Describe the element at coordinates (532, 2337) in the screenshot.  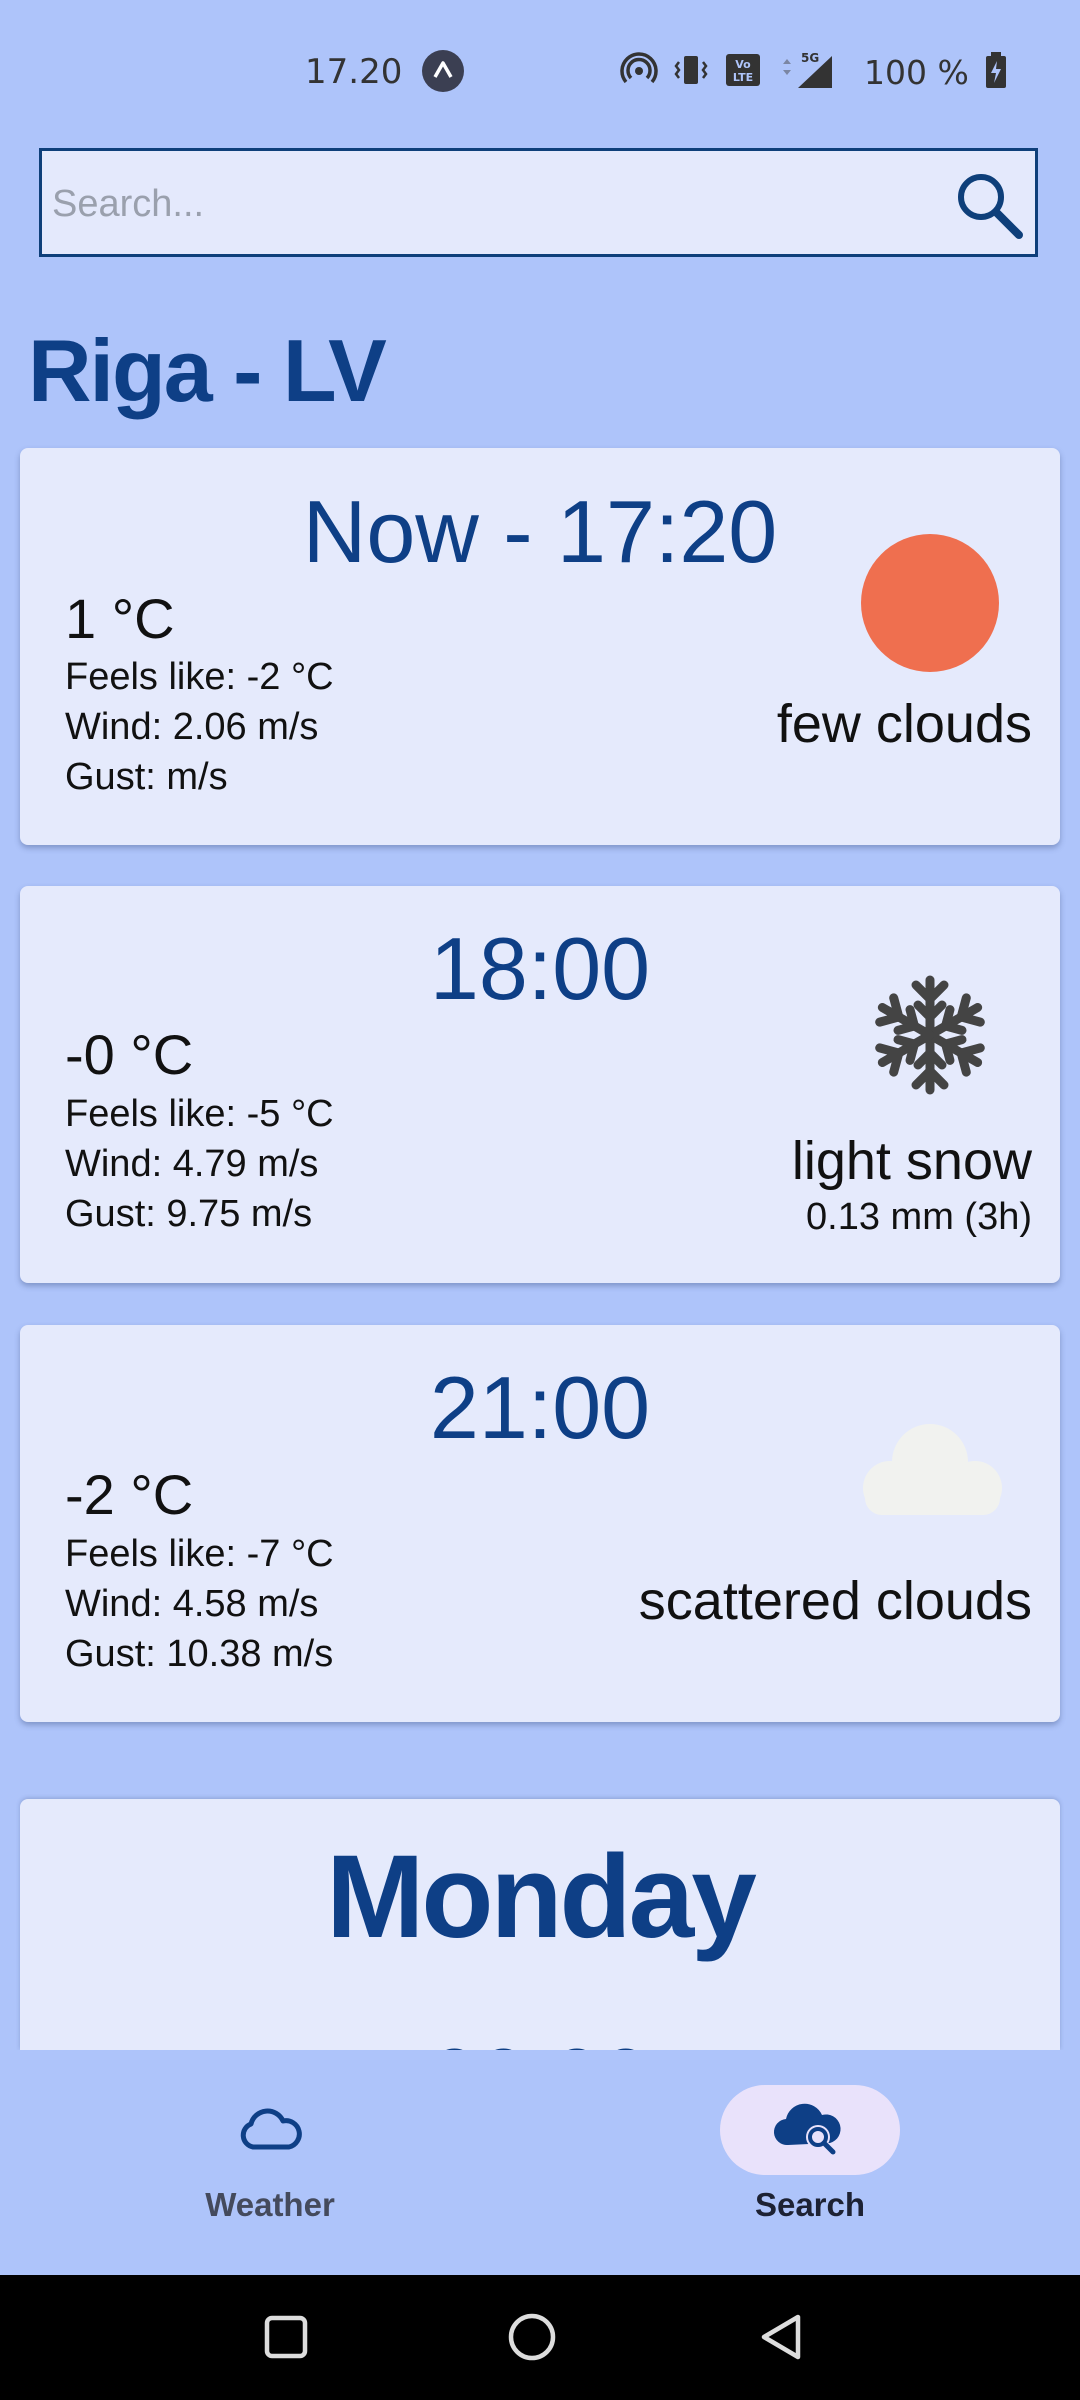
I see `home-icon` at that location.